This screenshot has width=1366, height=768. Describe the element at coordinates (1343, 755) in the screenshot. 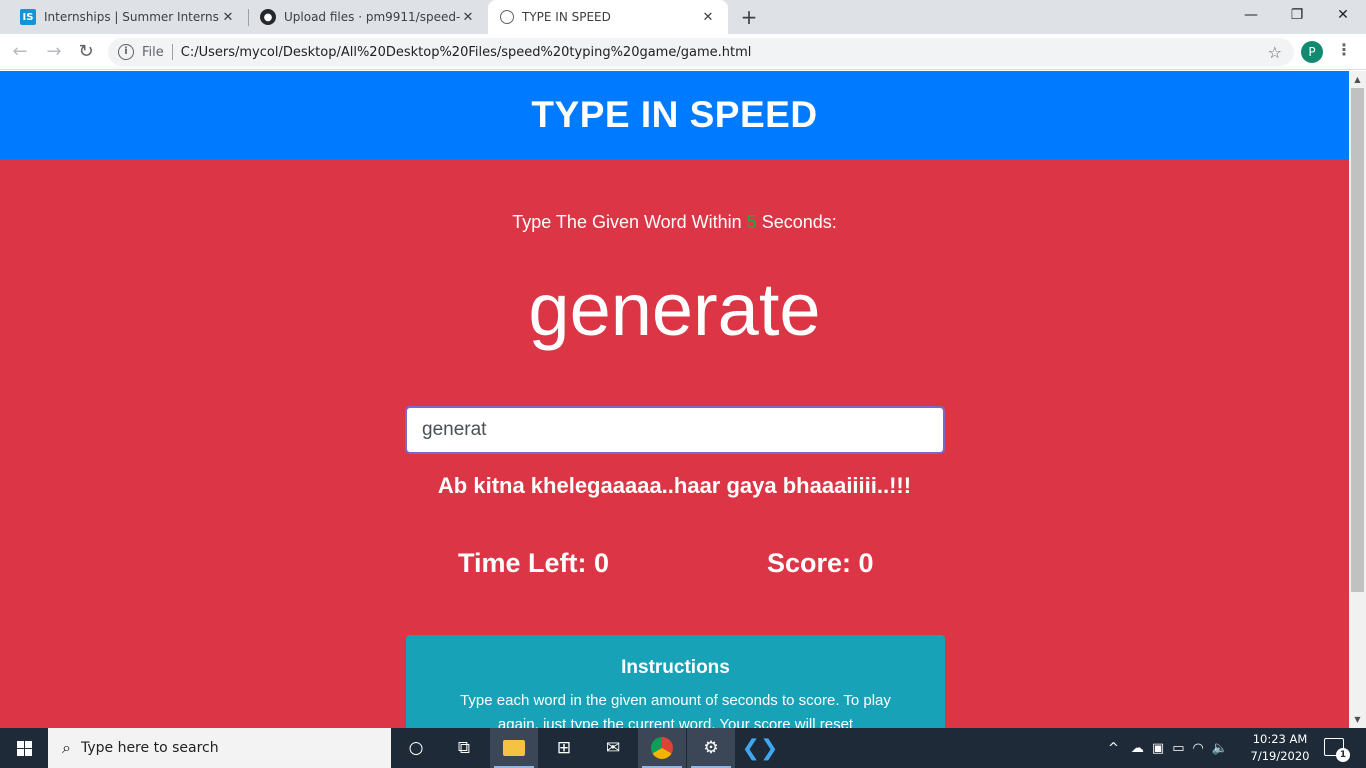

I see `notification-badge: 1` at that location.